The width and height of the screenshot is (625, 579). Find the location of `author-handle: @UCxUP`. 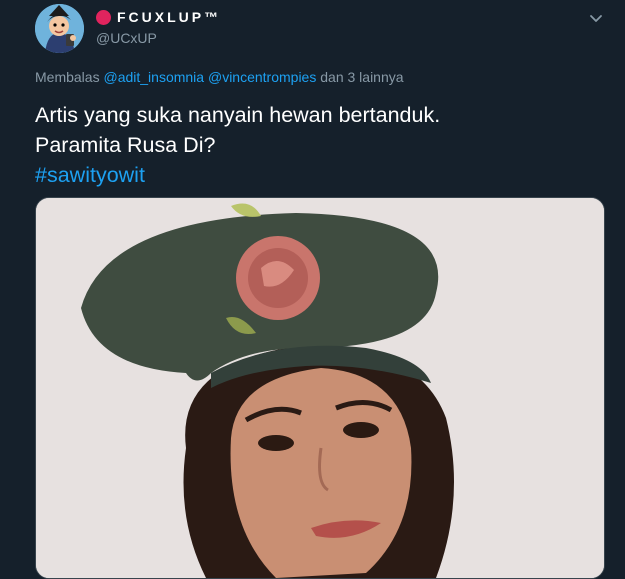

author-handle: @UCxUP is located at coordinates (126, 38).